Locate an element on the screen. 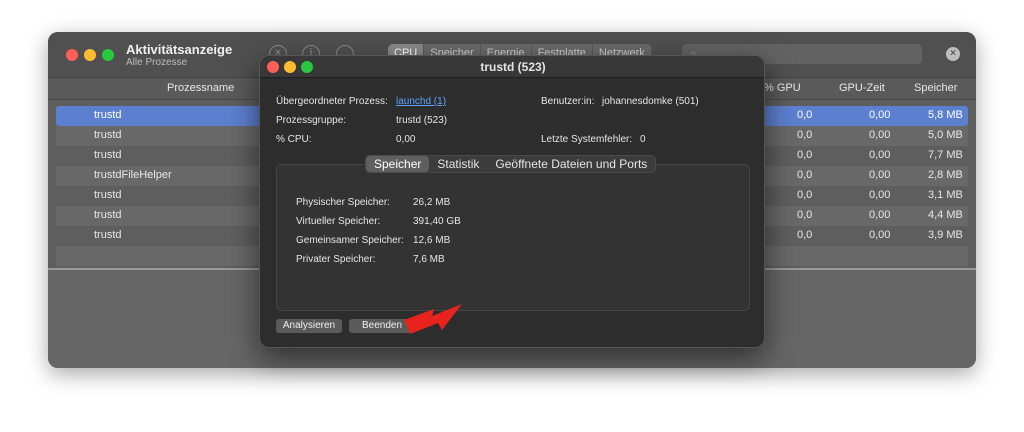  column-gpu-time: GPU-Zeit is located at coordinates (862, 88).